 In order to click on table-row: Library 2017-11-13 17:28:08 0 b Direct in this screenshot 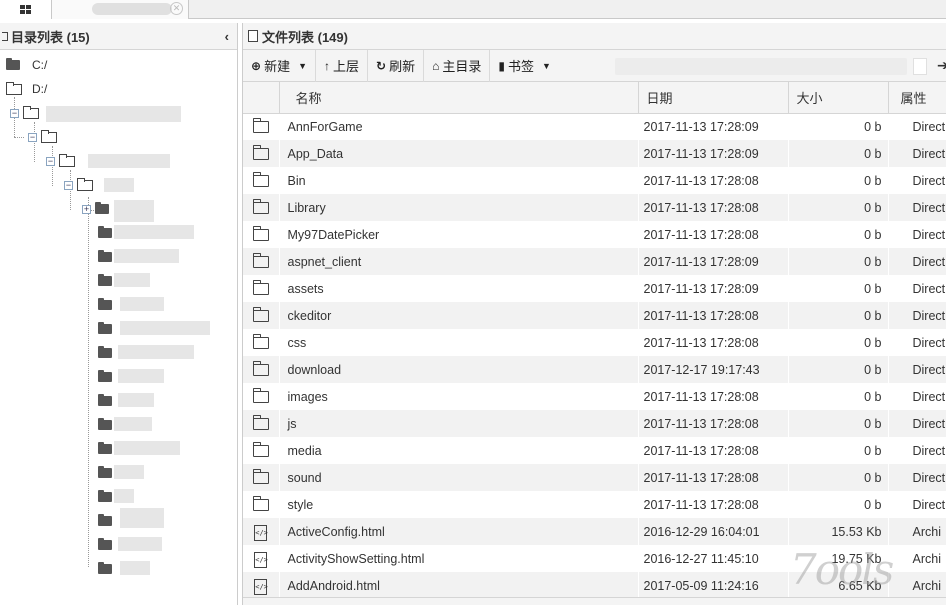, I will do `click(594, 207)`.